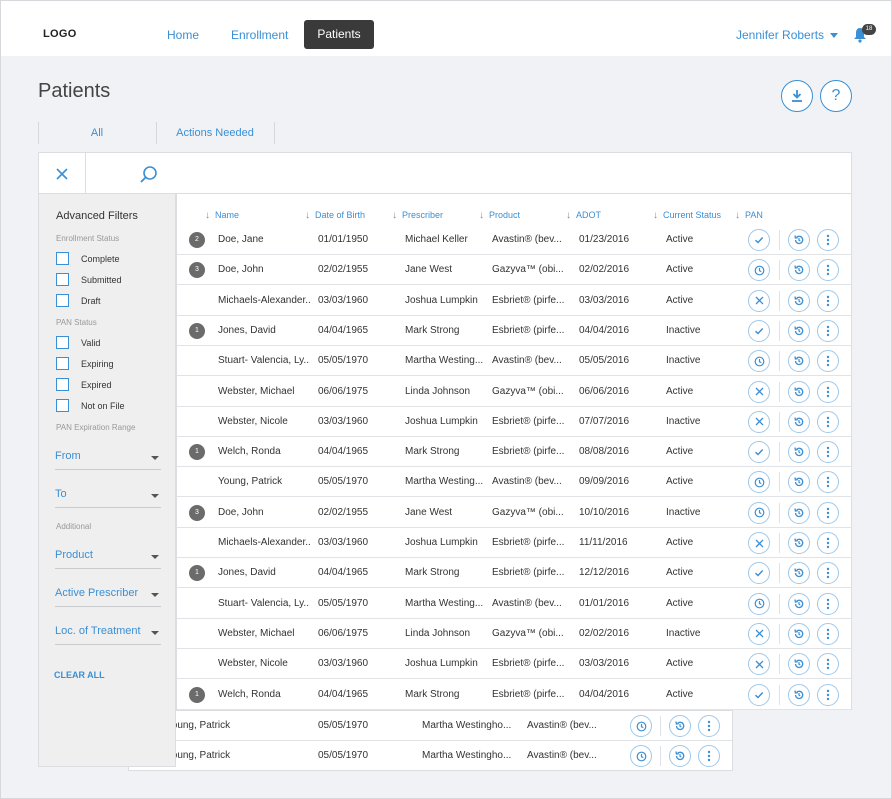 The width and height of the screenshot is (892, 799). What do you see at coordinates (583, 215) in the screenshot?
I see `header-adot: ↓ ADOT` at bounding box center [583, 215].